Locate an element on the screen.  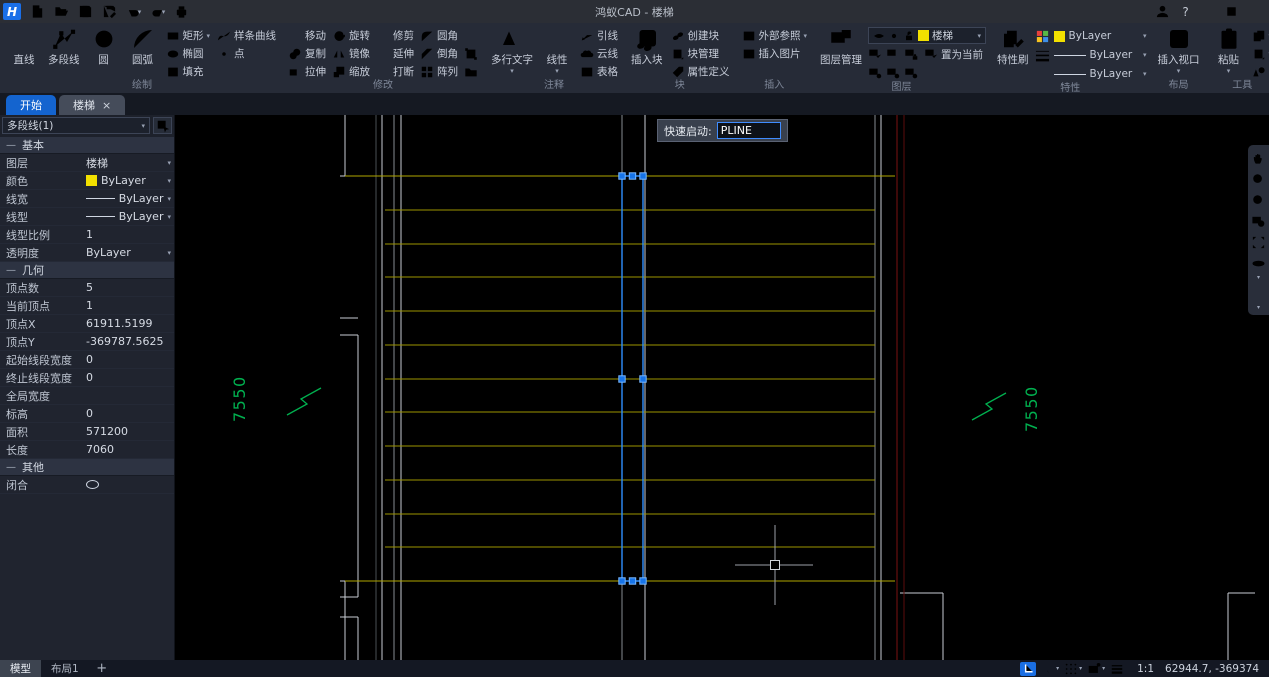
scale-button: 缩放 is located at coordinates (351, 71).